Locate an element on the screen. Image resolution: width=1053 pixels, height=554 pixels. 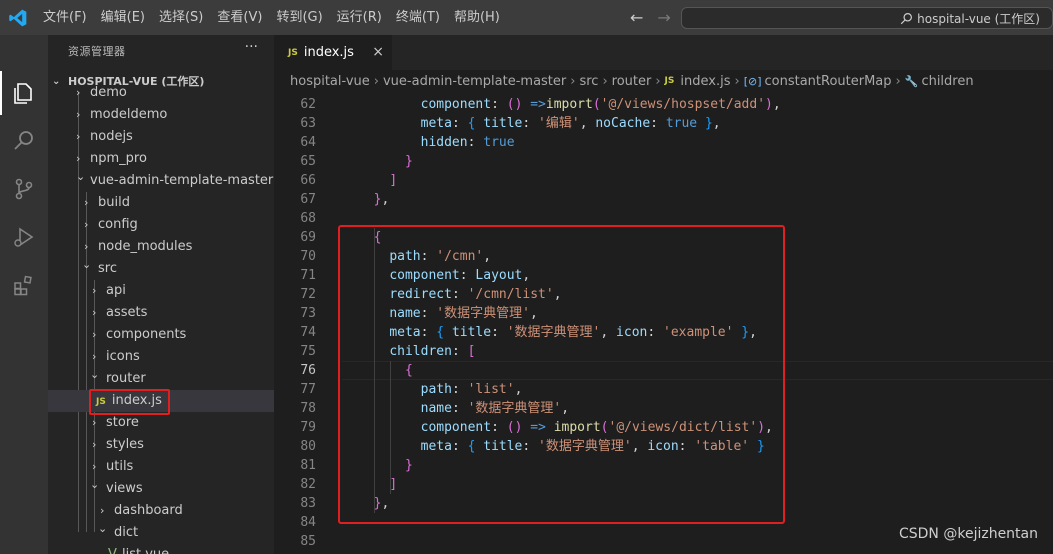
breadcrumb-item: vue-admin-template-master is located at coordinates (474, 81).